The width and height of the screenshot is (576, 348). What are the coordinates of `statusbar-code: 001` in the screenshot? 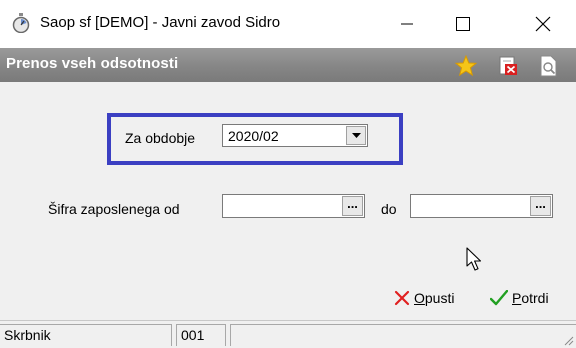 It's located at (201, 335).